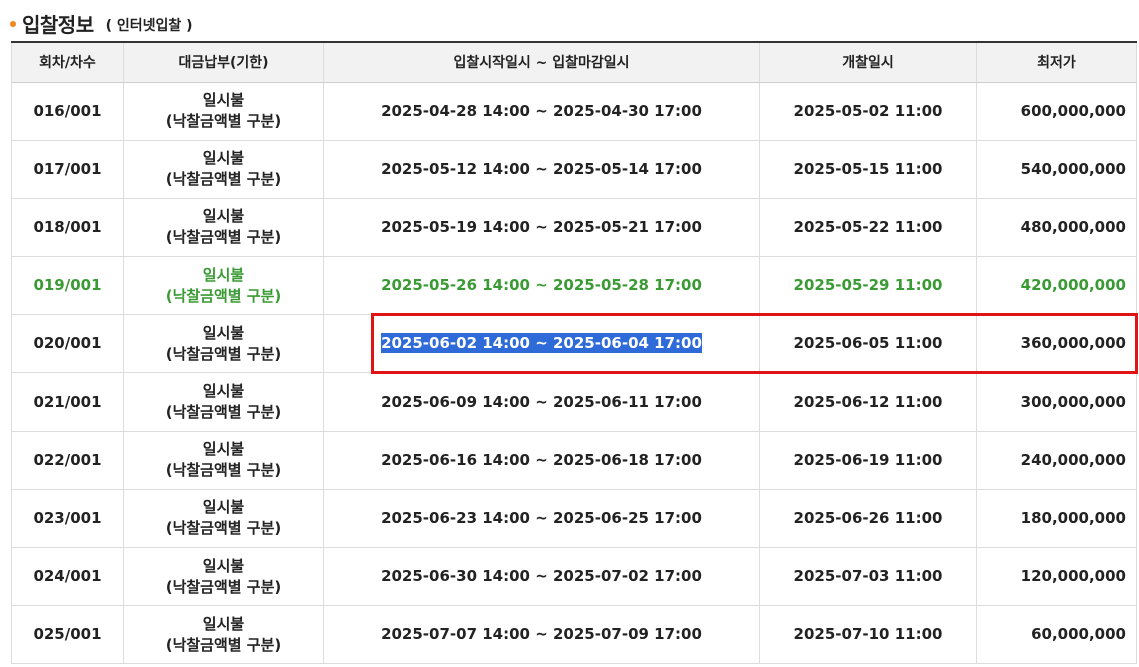 The image size is (1139, 667). I want to click on period-cell: 2025-05-26 14:00 ~ 2025-05-28 17:00, so click(541, 286).